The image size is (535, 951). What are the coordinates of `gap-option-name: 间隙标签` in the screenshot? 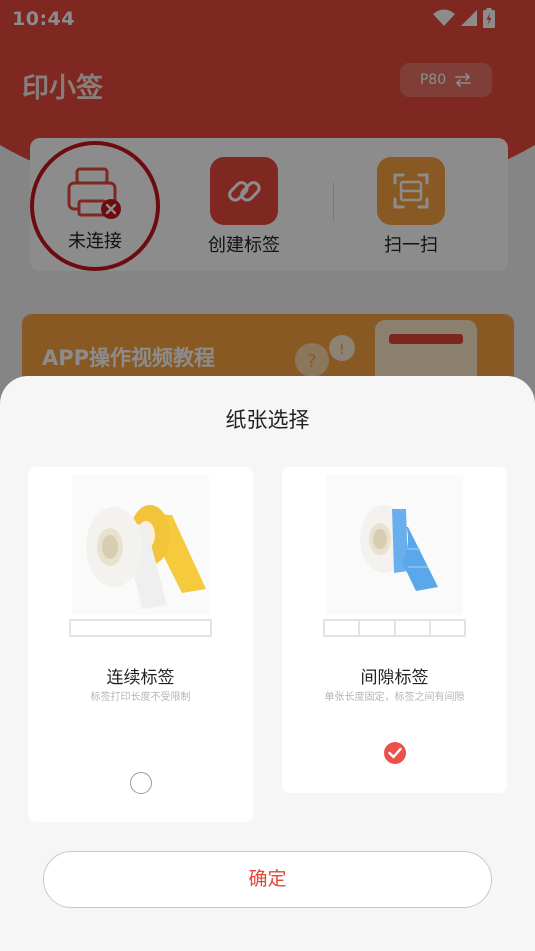 It's located at (394, 678).